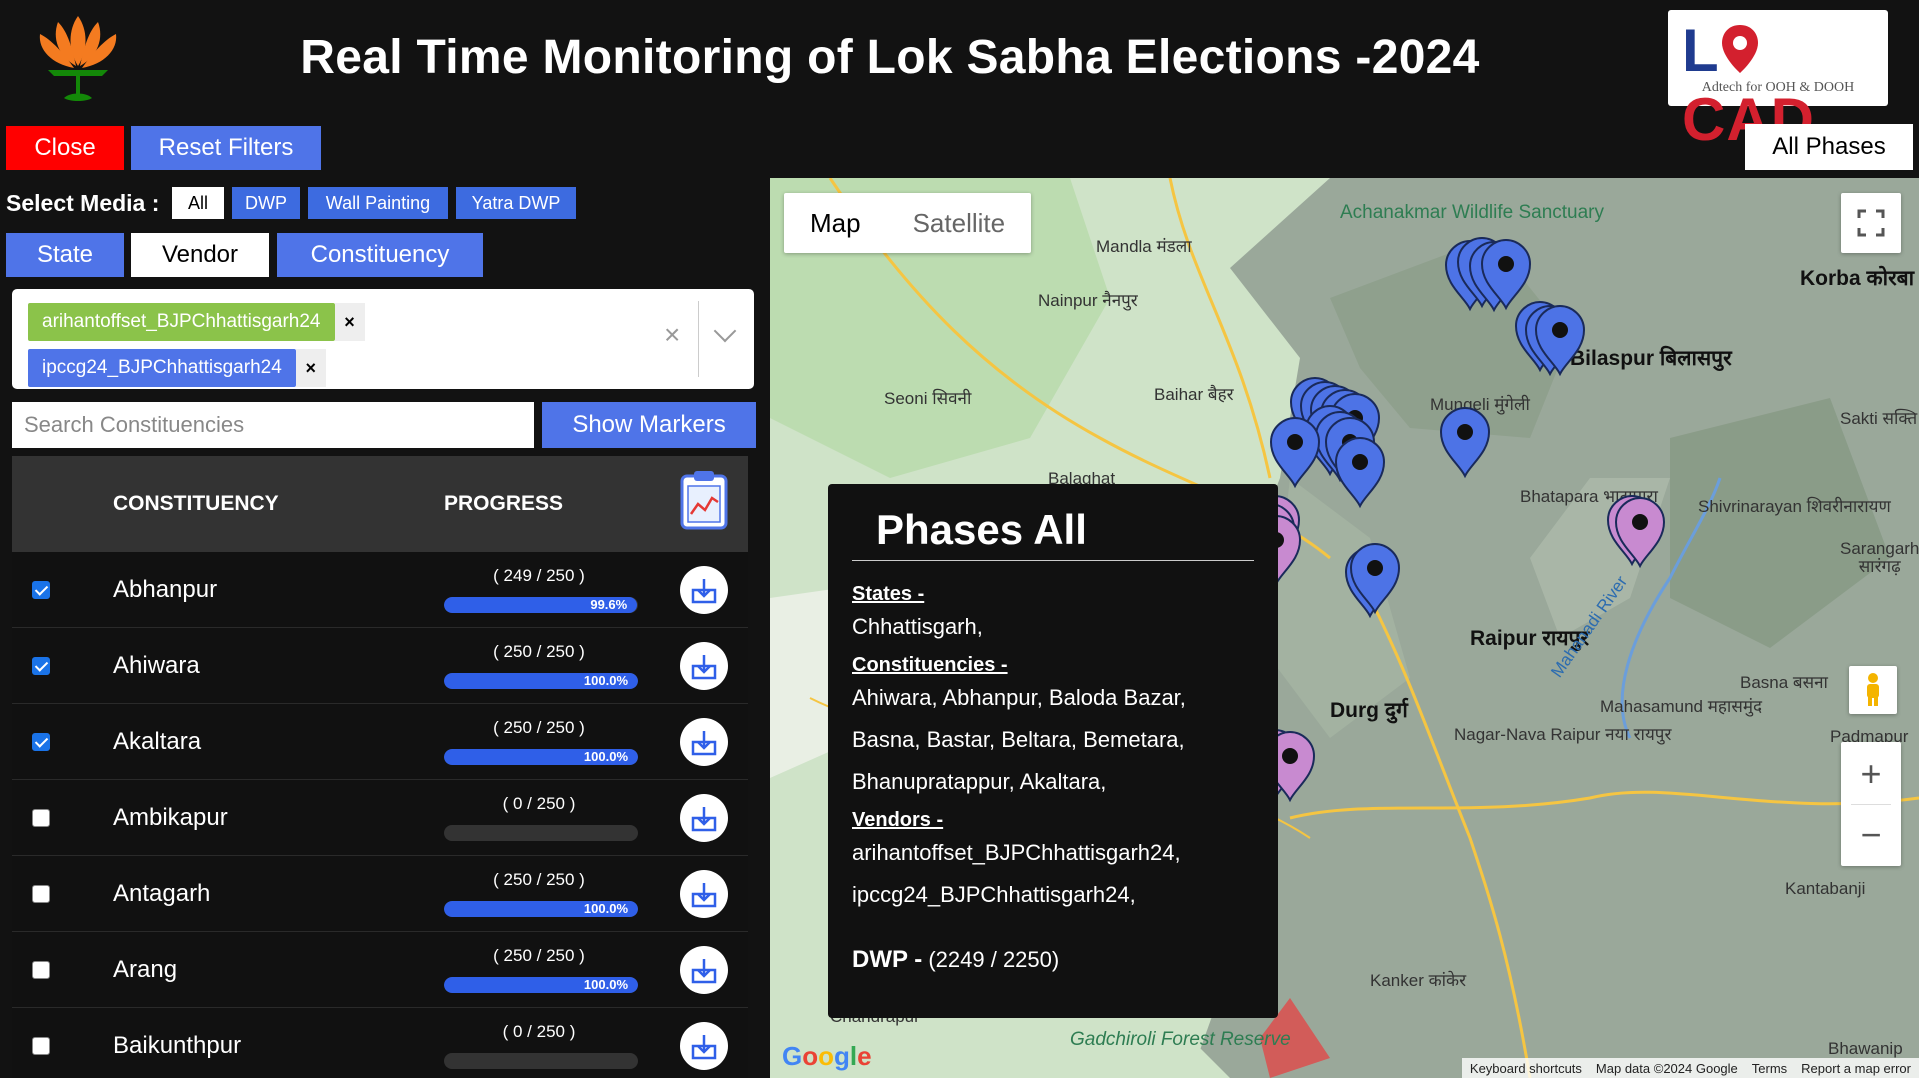  What do you see at coordinates (157, 741) in the screenshot?
I see `constituency-name: Akaltara` at bounding box center [157, 741].